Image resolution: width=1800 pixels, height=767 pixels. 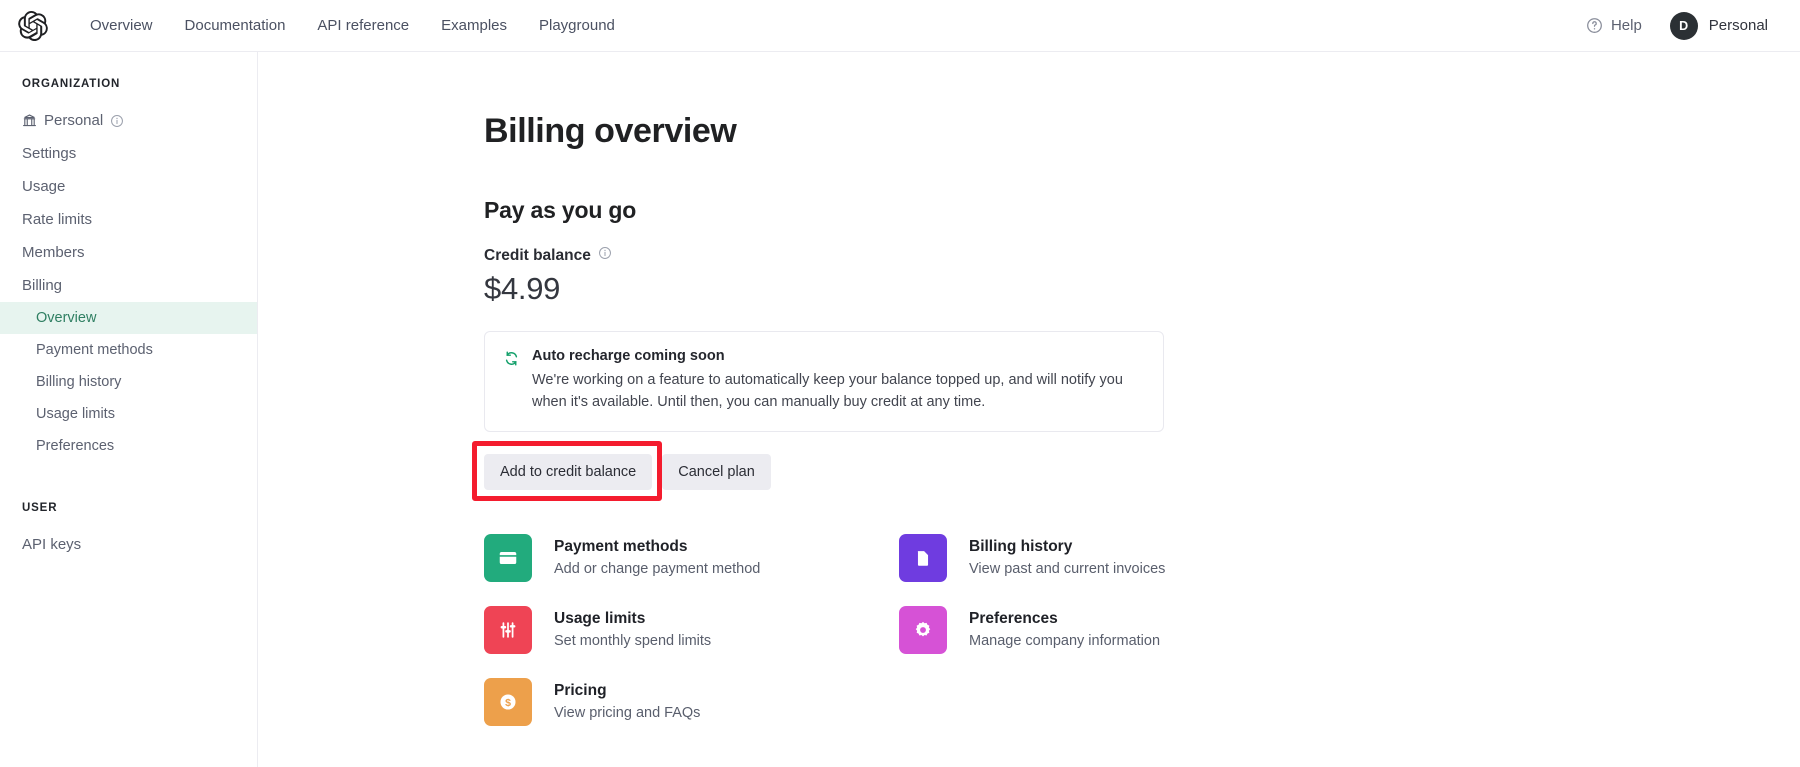 What do you see at coordinates (363, 25) in the screenshot?
I see `nav-item-api-reference: API reference` at bounding box center [363, 25].